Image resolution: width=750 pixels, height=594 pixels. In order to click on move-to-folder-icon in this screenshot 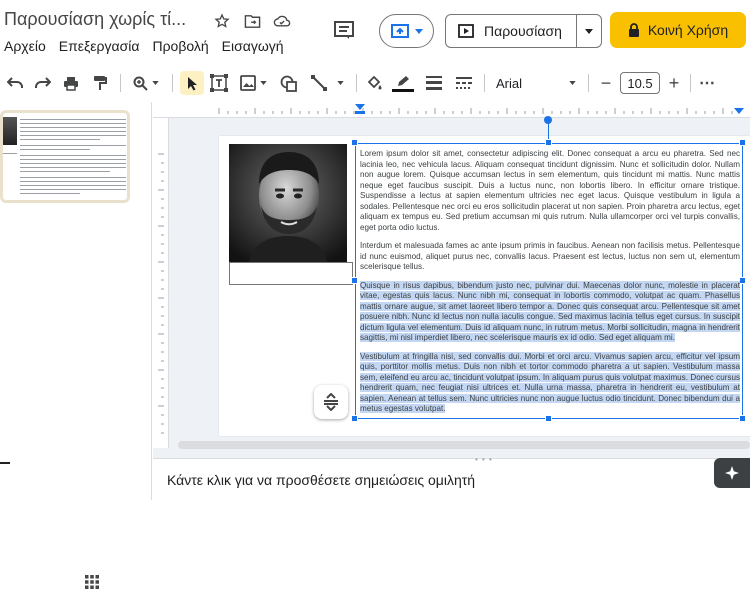, I will do `click(252, 21)`.